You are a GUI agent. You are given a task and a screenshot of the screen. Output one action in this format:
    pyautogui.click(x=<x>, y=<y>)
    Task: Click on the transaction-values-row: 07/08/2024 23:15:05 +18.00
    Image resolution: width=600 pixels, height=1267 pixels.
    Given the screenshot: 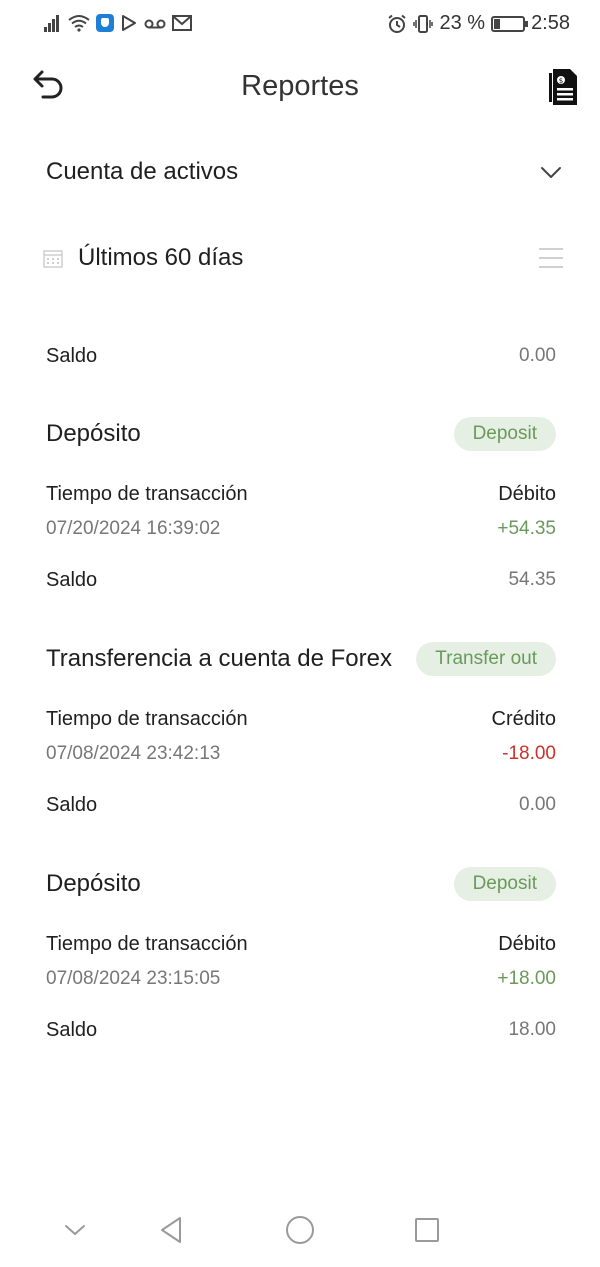 What is the action you would take?
    pyautogui.click(x=301, y=979)
    